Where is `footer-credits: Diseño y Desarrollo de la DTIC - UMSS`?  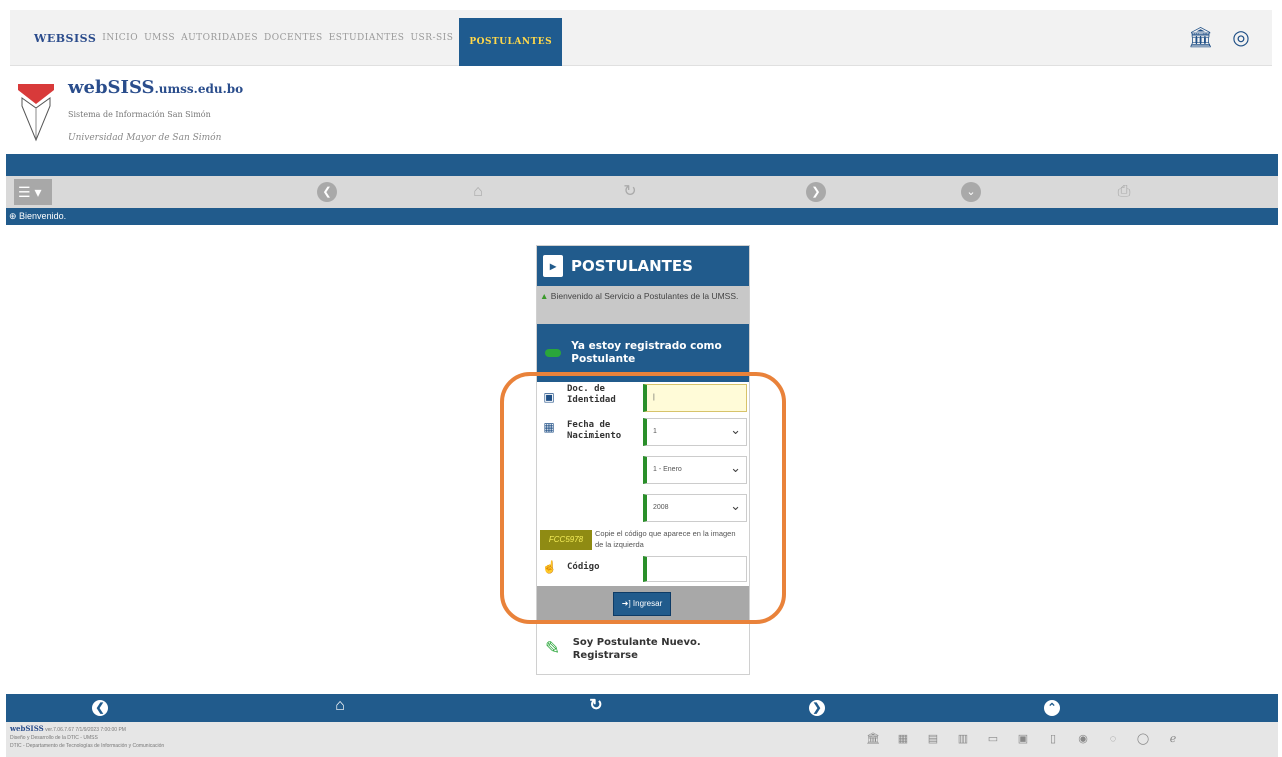 footer-credits: Diseño y Desarrollo de la DTIC - UMSS is located at coordinates (54, 738).